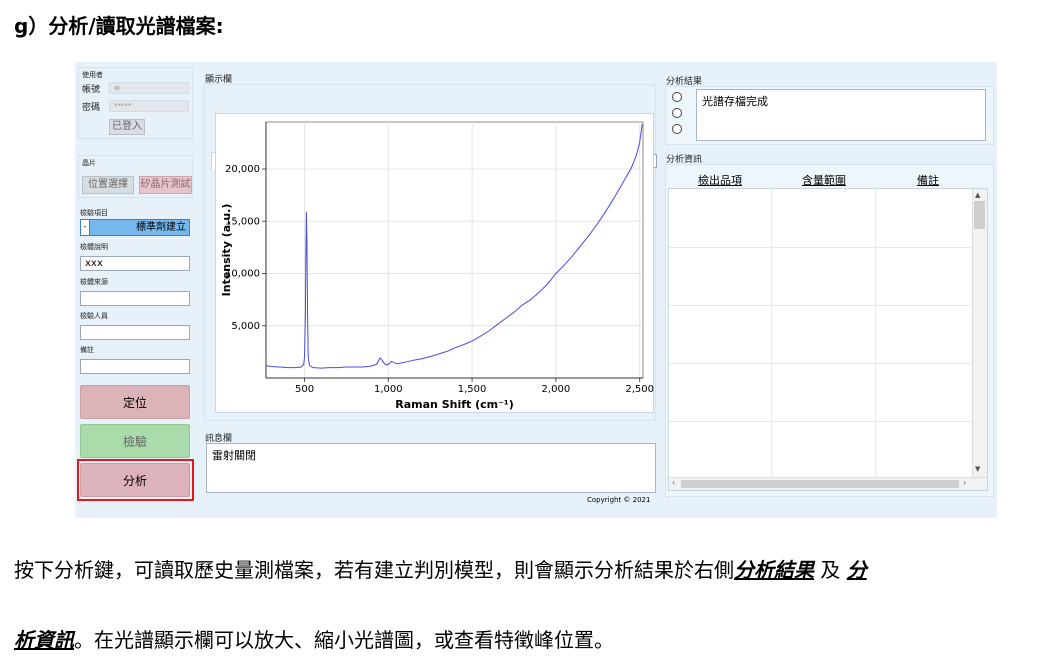 This screenshot has height=672, width=1060. Describe the element at coordinates (94, 213) in the screenshot. I see `item-label: 檢驗項目` at that location.